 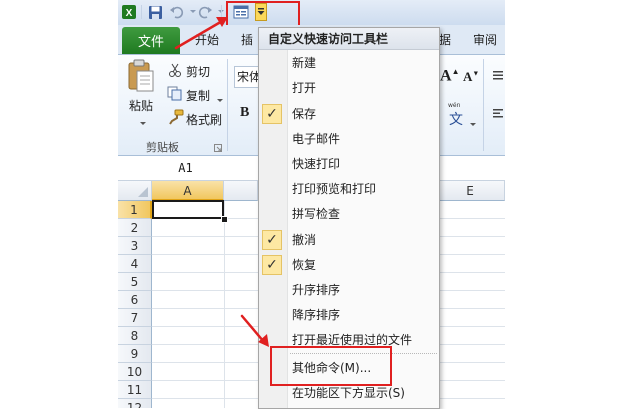 What do you see at coordinates (485, 39) in the screenshot?
I see `tab-review: 审阅` at bounding box center [485, 39].